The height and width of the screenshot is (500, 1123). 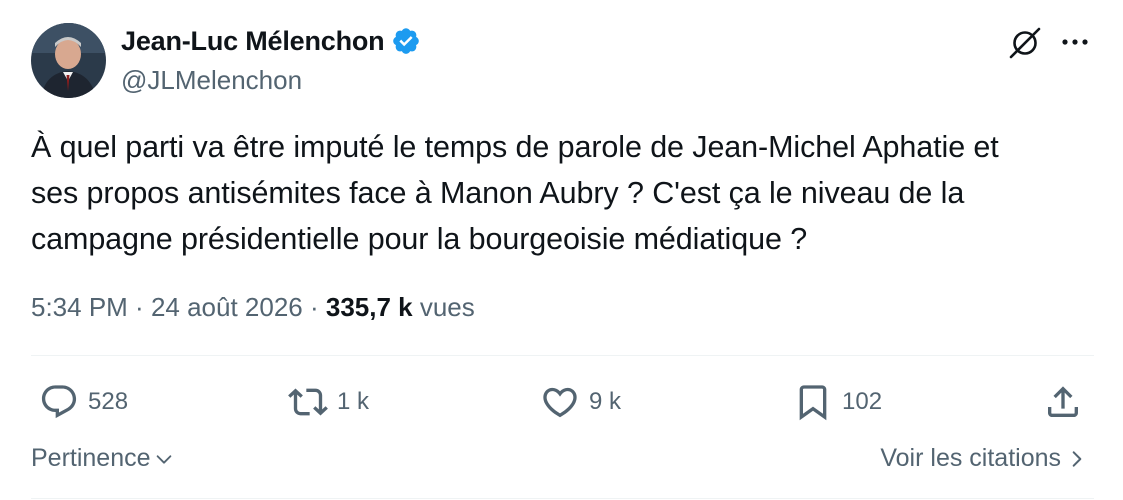 I want to click on repost-count: 1 k, so click(x=353, y=401).